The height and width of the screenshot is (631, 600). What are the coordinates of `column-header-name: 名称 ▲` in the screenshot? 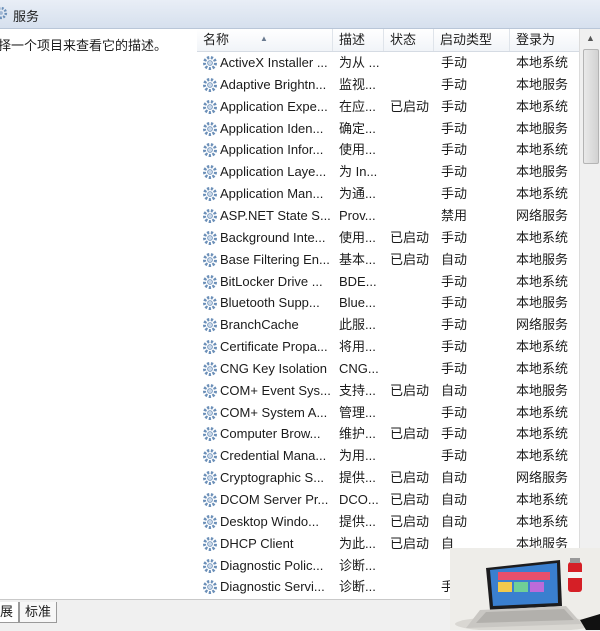 It's located at (265, 40).